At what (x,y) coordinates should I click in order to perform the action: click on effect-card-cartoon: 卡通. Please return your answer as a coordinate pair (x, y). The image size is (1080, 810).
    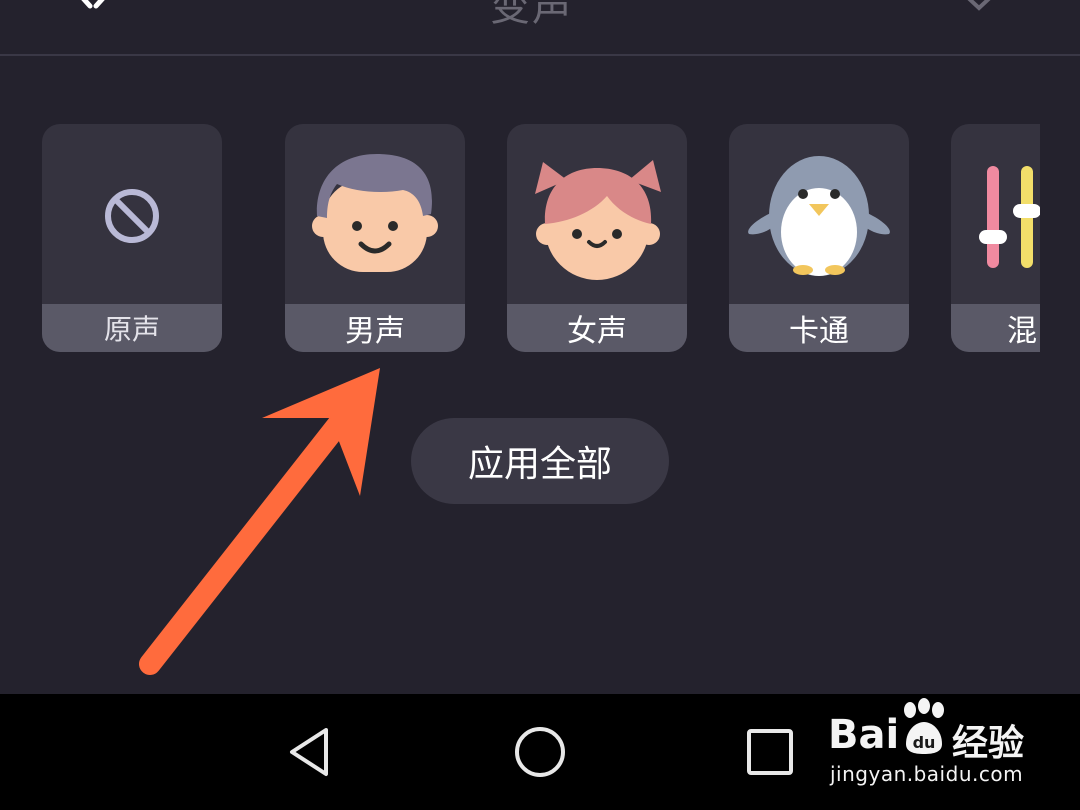
    Looking at the image, I should click on (819, 238).